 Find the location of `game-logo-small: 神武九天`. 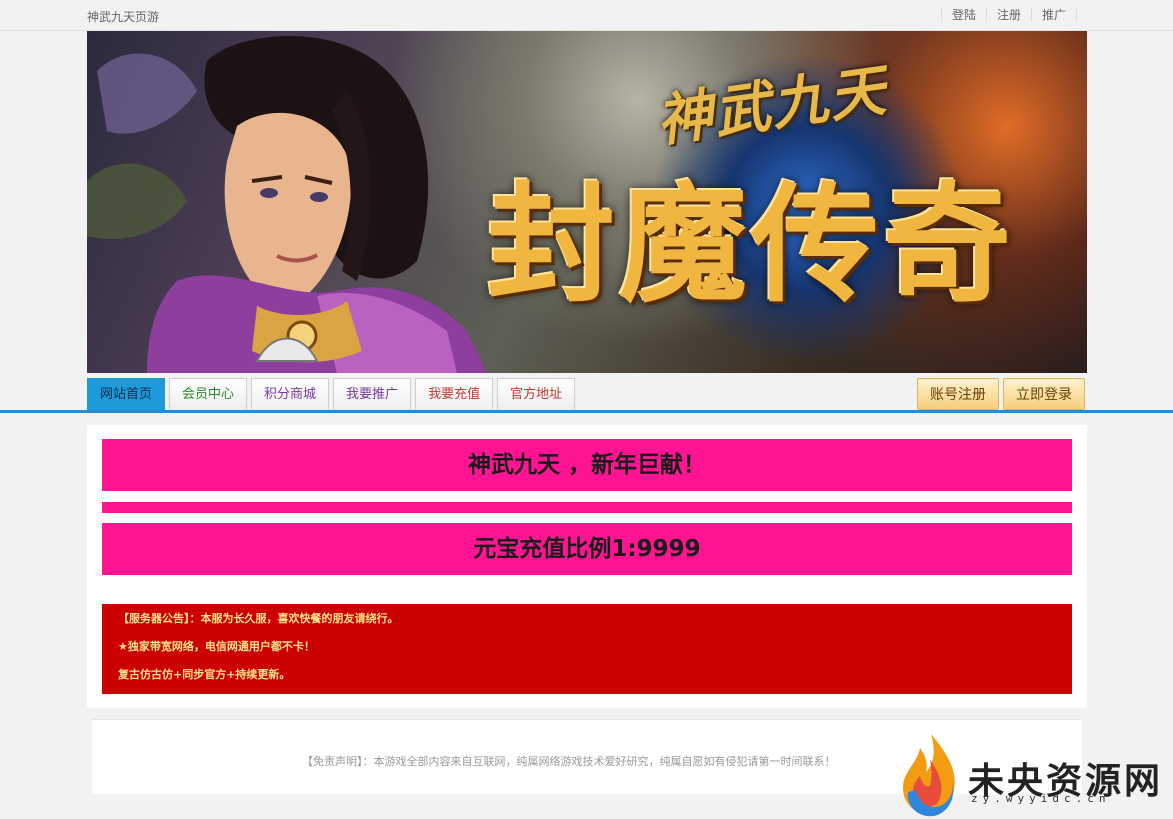

game-logo-small: 神武九天 is located at coordinates (772, 106).